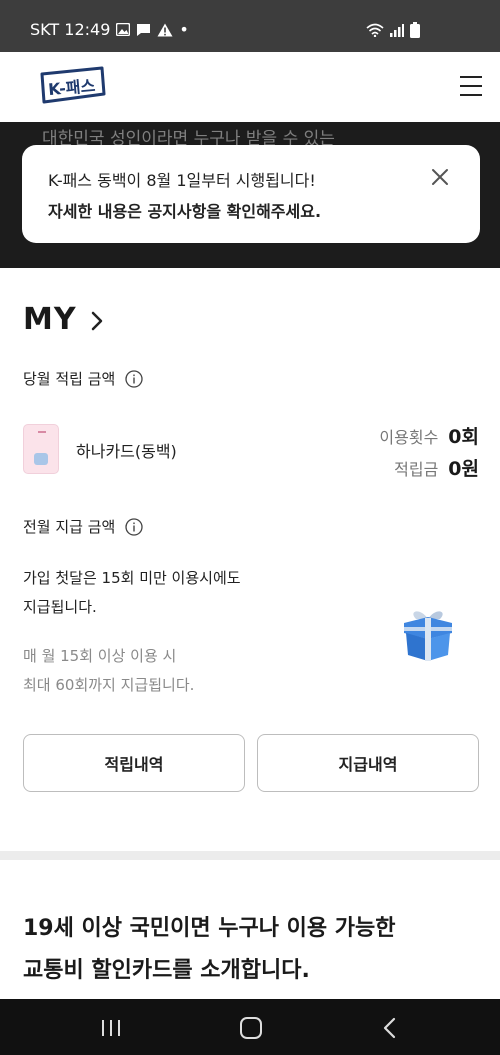 The width and height of the screenshot is (500, 1055). I want to click on promo-line1: 19세 이상 국민이면 누구나 이용 가능한, so click(209, 928).